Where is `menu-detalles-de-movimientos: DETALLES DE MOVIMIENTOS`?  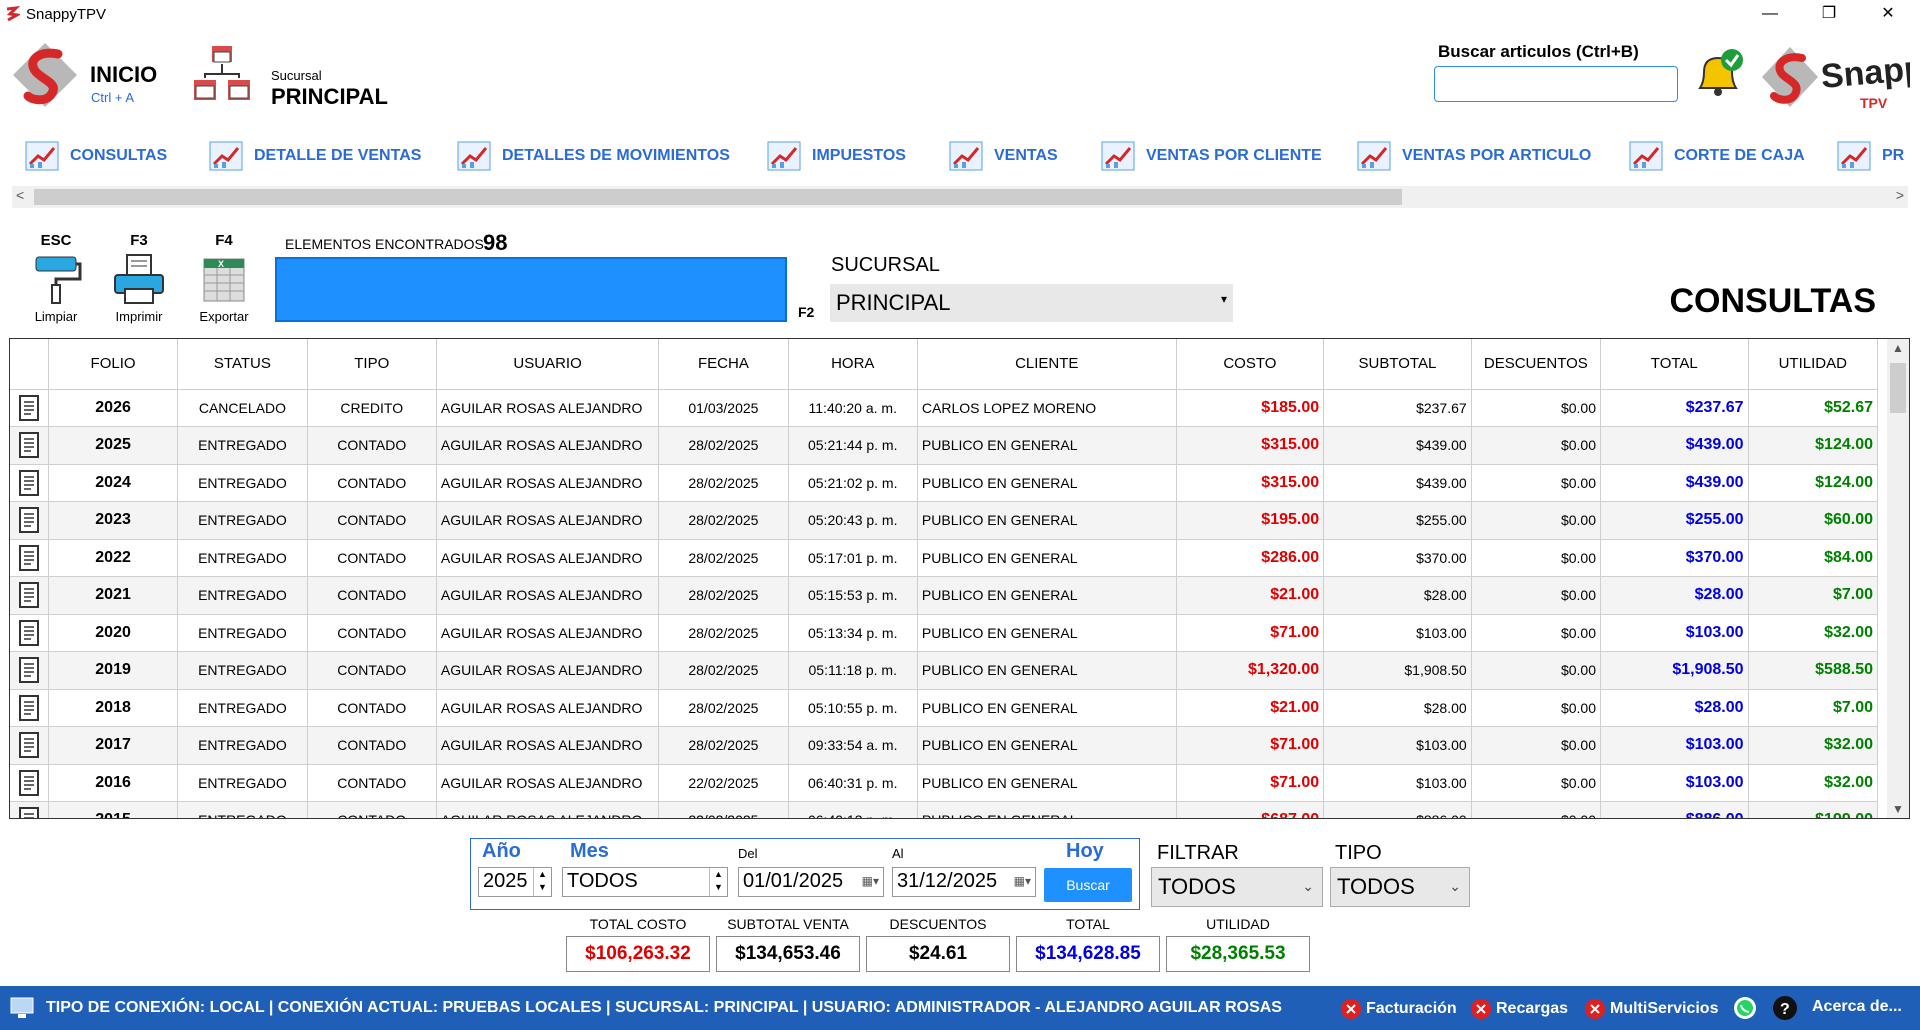
menu-detalles-de-movimientos: DETALLES DE MOVIMIENTOS is located at coordinates (592, 156).